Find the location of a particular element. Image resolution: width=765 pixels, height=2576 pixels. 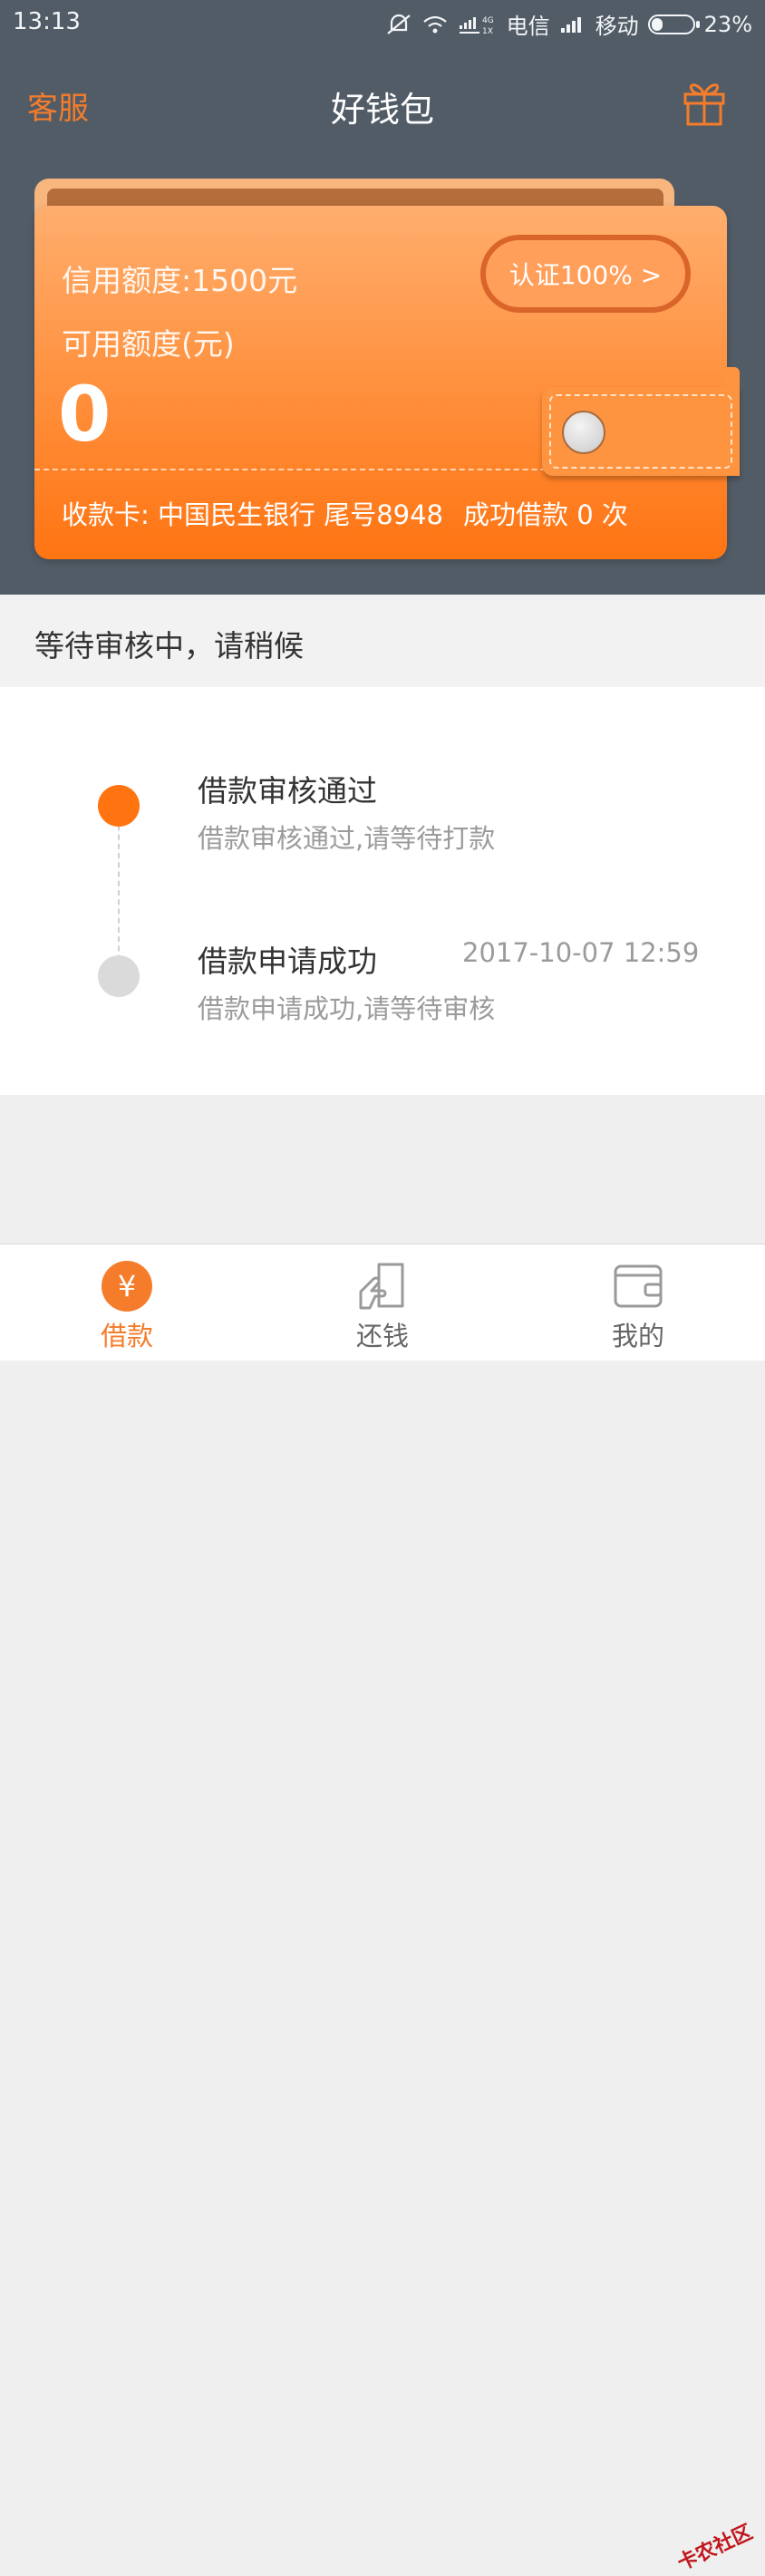

svg-text: 1X is located at coordinates (487, 31).